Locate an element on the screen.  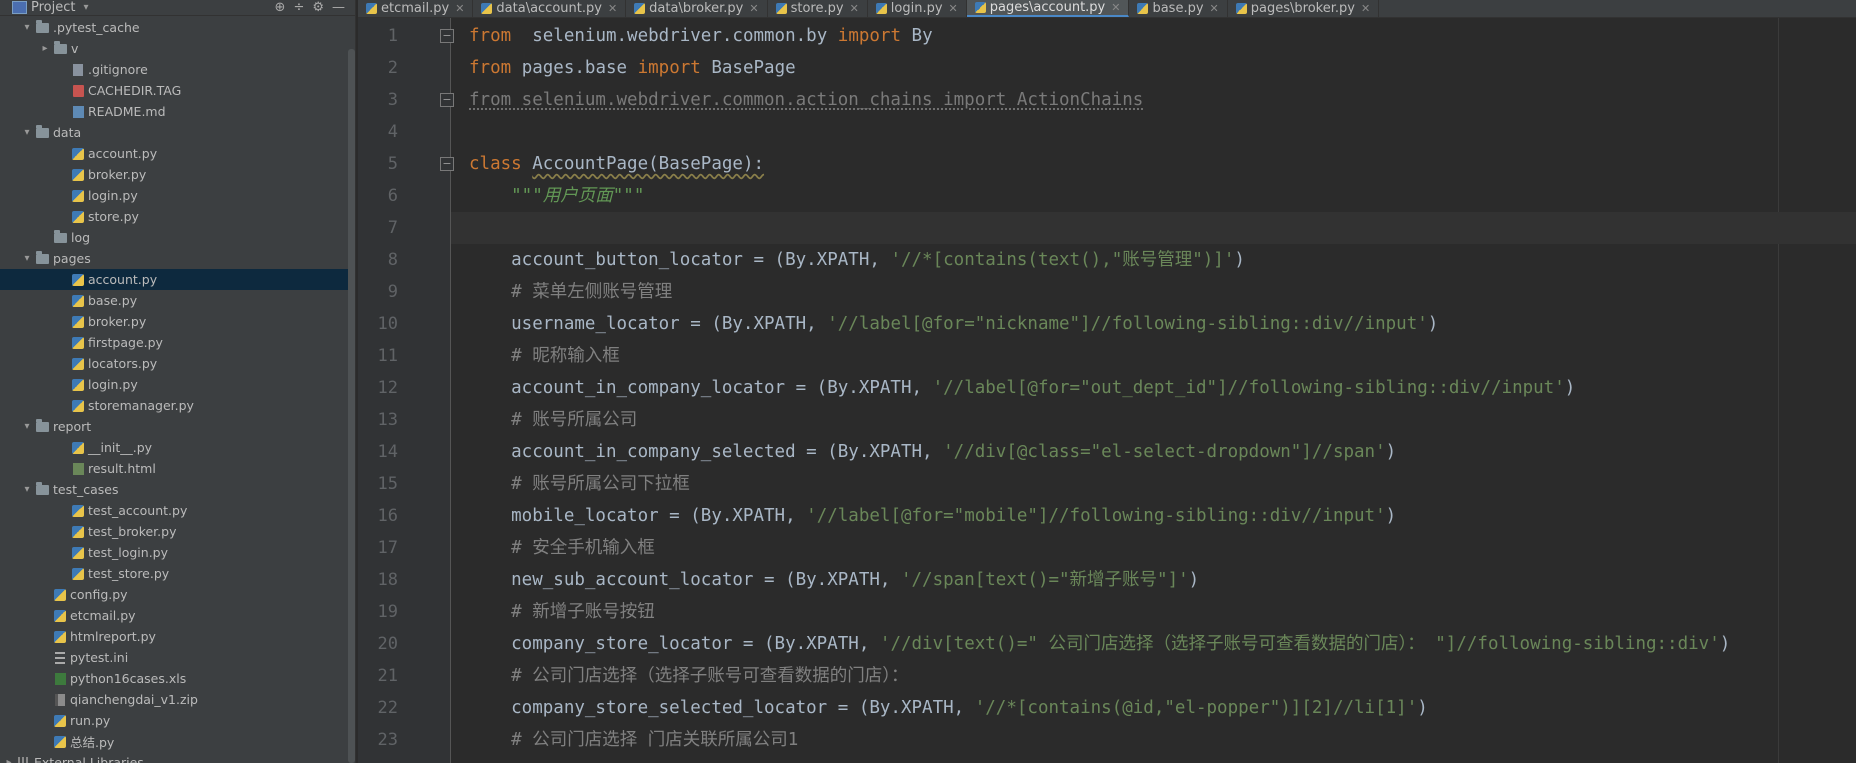
editor-tab: etcmail.py ✕ is located at coordinates (416, 8).